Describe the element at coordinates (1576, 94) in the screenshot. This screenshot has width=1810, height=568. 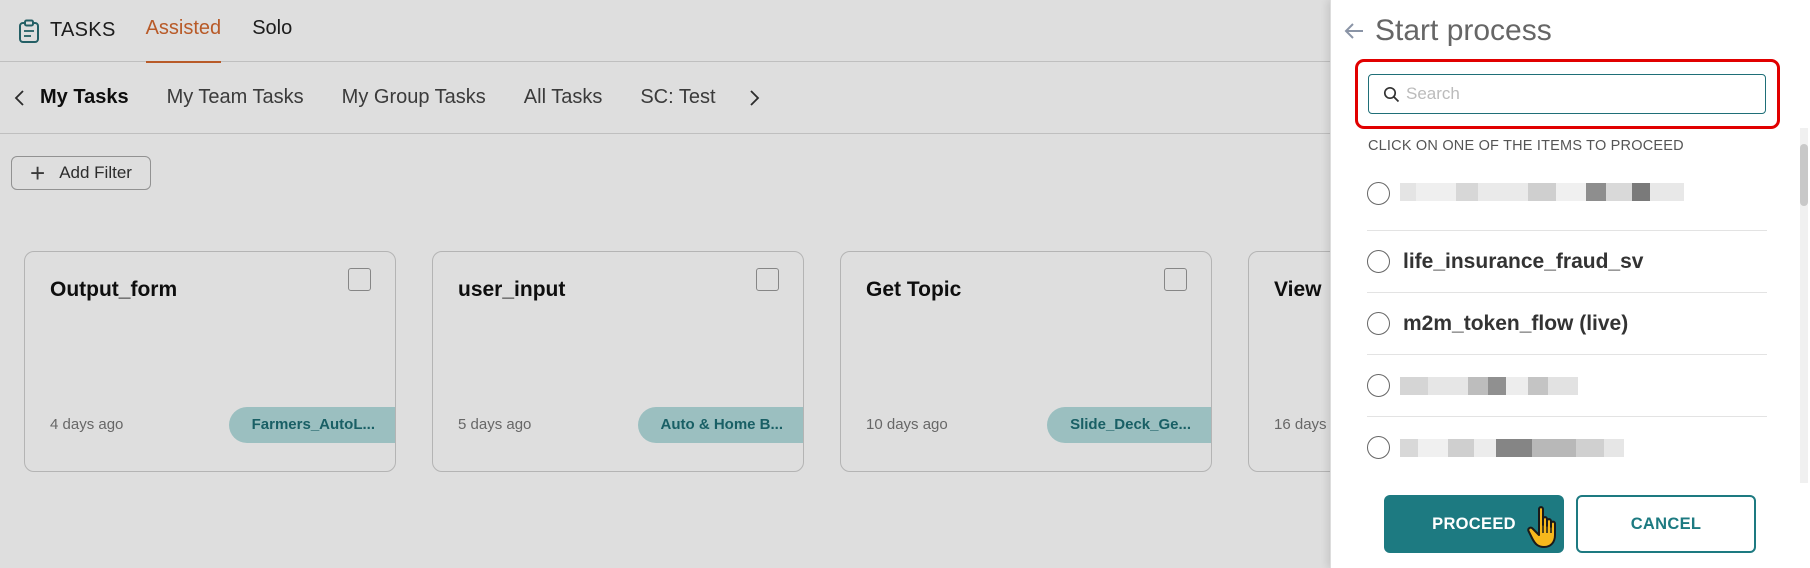
I see `search-input` at that location.